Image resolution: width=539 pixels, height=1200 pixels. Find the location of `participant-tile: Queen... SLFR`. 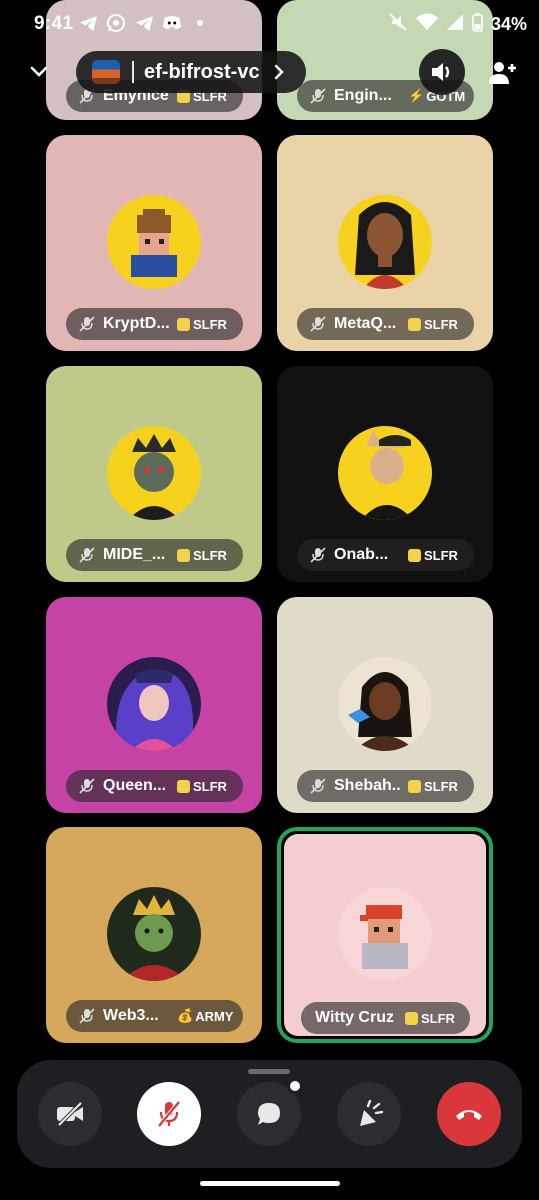

participant-tile: Queen... SLFR is located at coordinates (154, 705).